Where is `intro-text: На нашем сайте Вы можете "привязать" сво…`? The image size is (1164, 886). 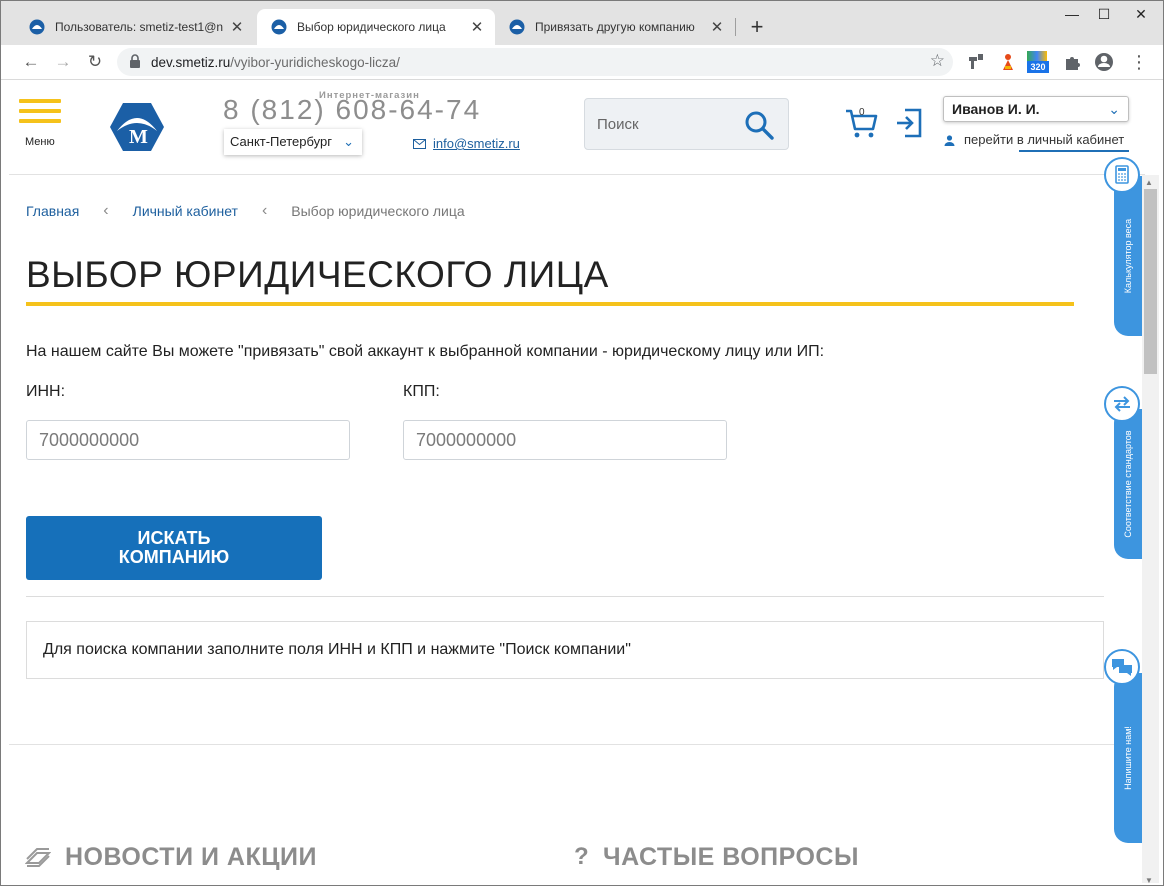
intro-text: На нашем сайте Вы можете "привязать" сво… is located at coordinates (425, 351).